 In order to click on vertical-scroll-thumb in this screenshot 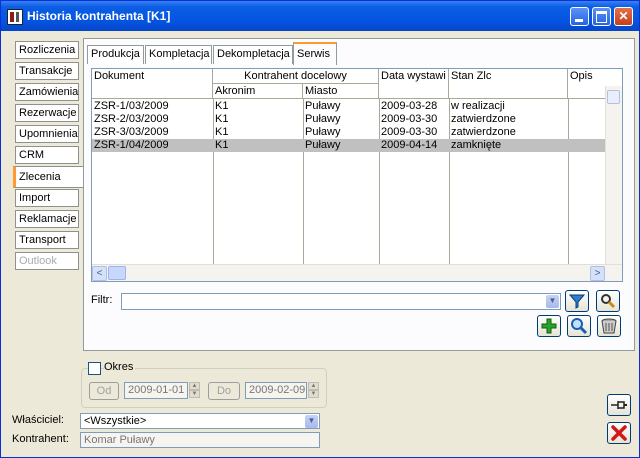, I will do `click(613, 97)`.